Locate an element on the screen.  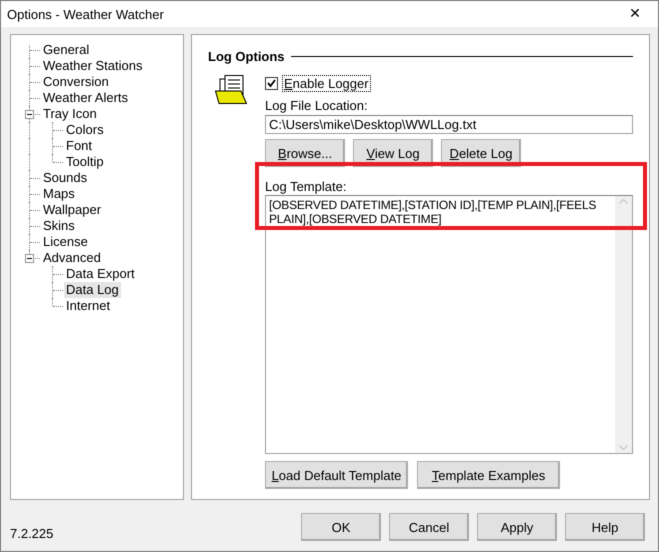
dialog-button: OK is located at coordinates (341, 527).